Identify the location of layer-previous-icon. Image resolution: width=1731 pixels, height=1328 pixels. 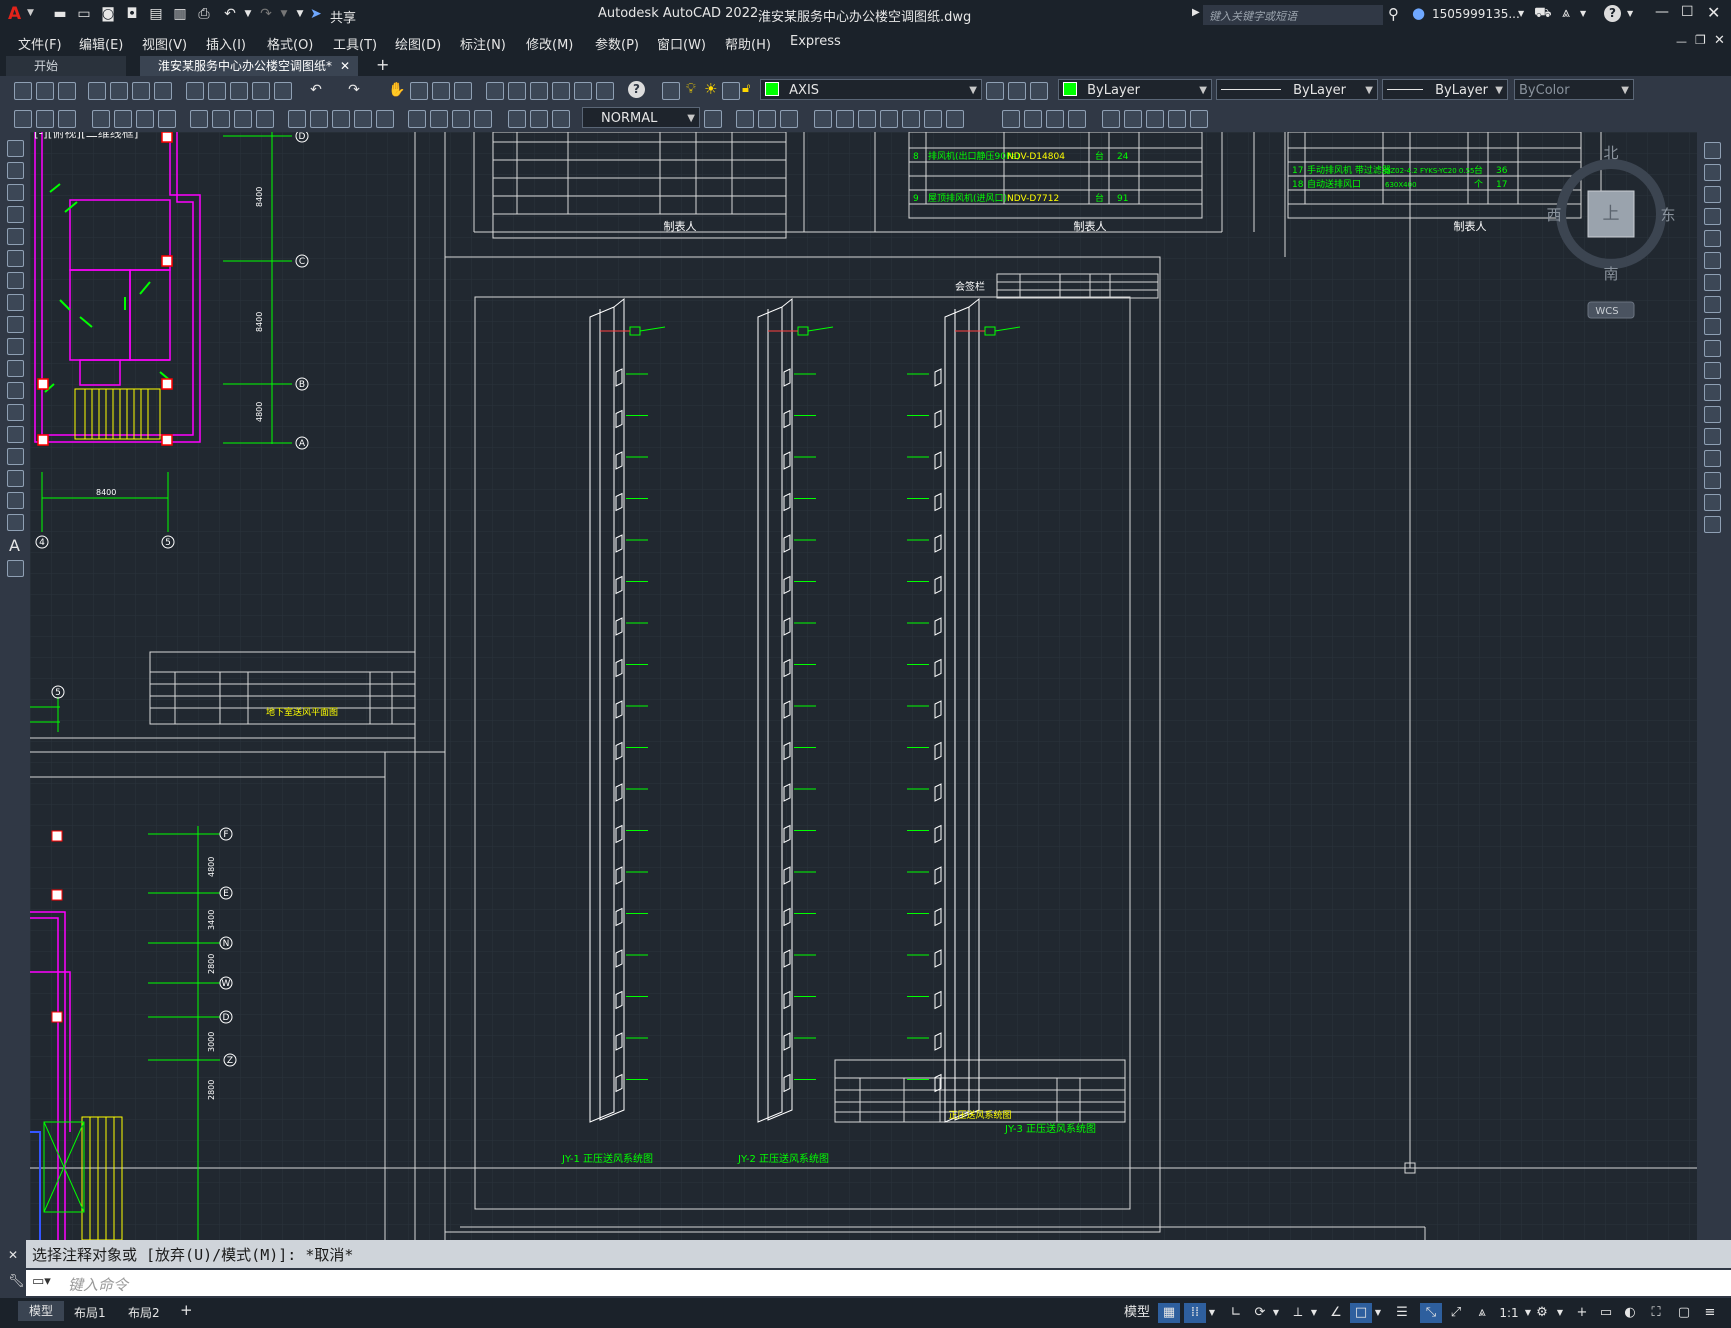
(1017, 91).